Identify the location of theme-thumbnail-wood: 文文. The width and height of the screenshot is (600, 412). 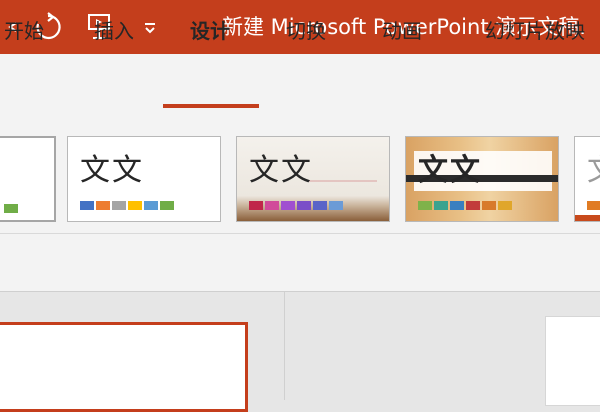
(482, 179).